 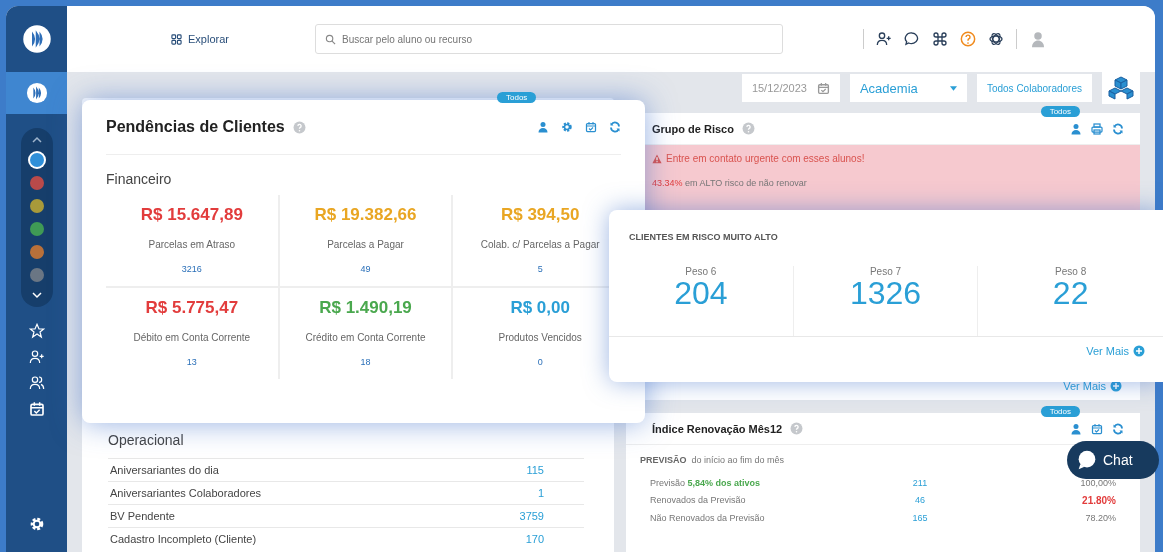 I want to click on grid-icon, so click(x=176, y=39).